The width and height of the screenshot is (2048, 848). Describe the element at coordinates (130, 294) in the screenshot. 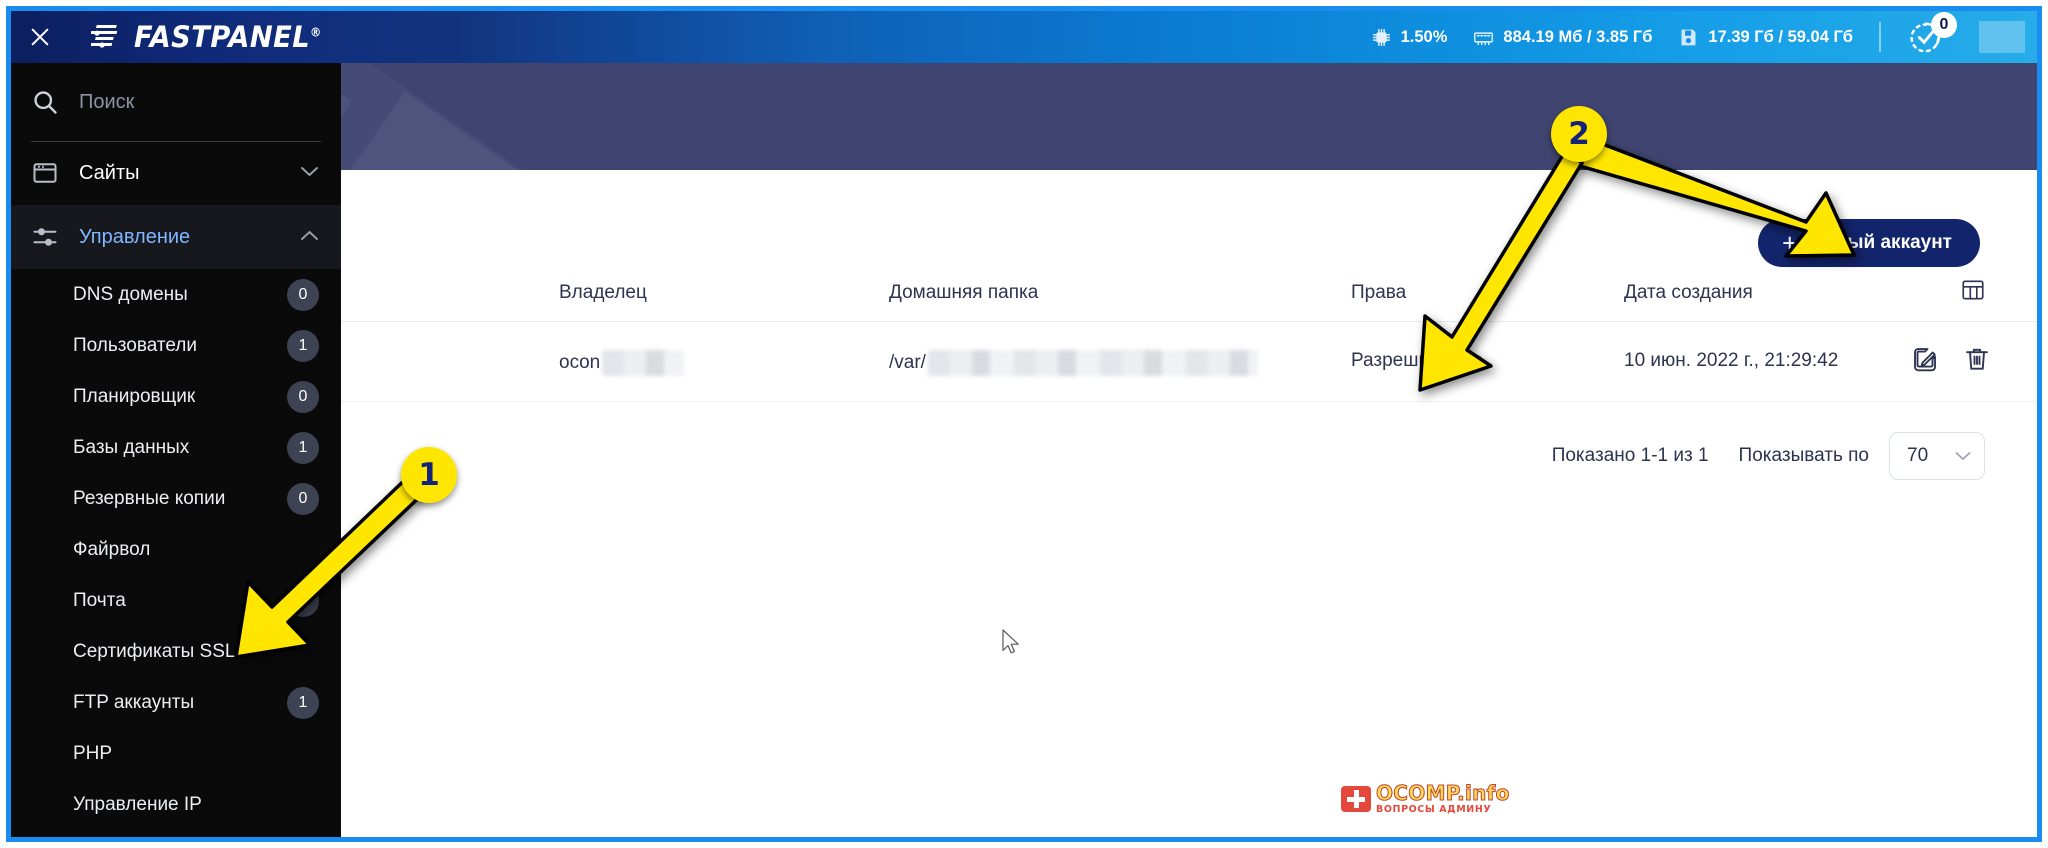

I see `sidebar-item-label: DNS домены` at that location.